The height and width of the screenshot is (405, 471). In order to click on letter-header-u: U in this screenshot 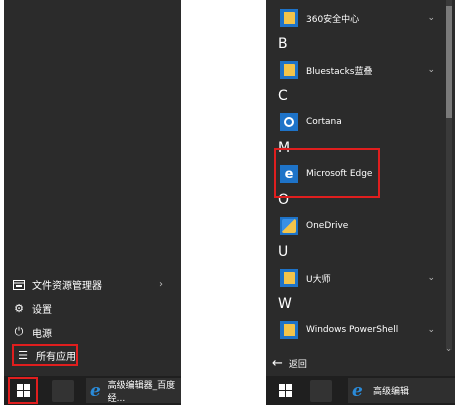, I will do `click(353, 252)`.